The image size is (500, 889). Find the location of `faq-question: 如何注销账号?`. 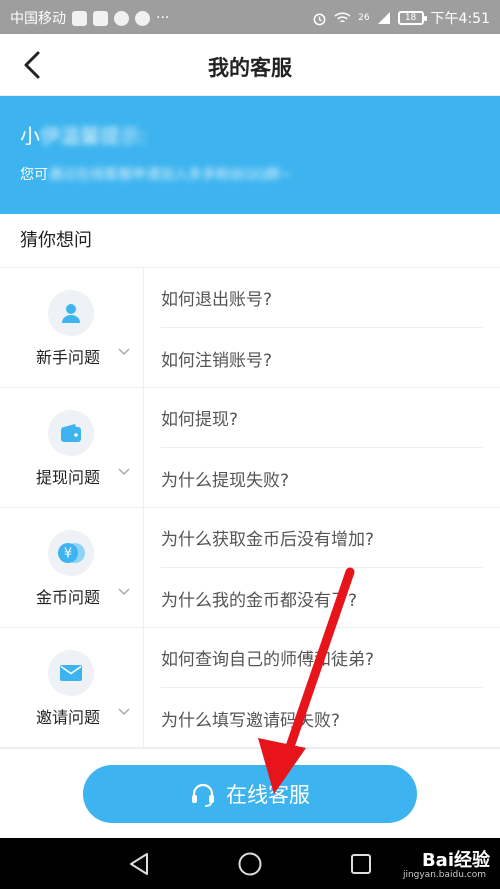

faq-question: 如何注销账号? is located at coordinates (322, 358).